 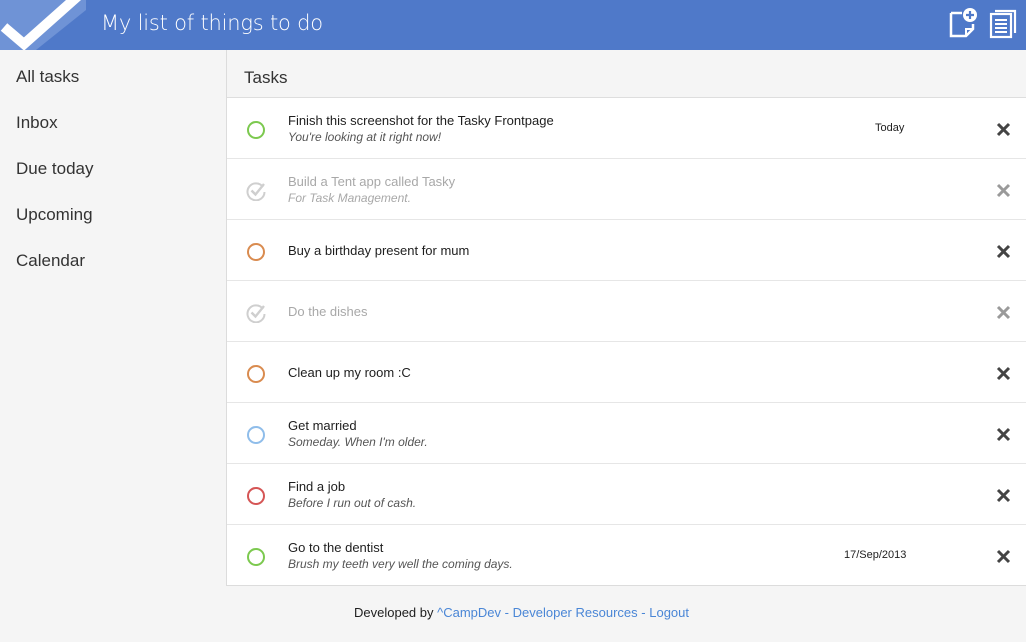 What do you see at coordinates (55, 169) in the screenshot?
I see `sidebar-item-due-today: Due today` at bounding box center [55, 169].